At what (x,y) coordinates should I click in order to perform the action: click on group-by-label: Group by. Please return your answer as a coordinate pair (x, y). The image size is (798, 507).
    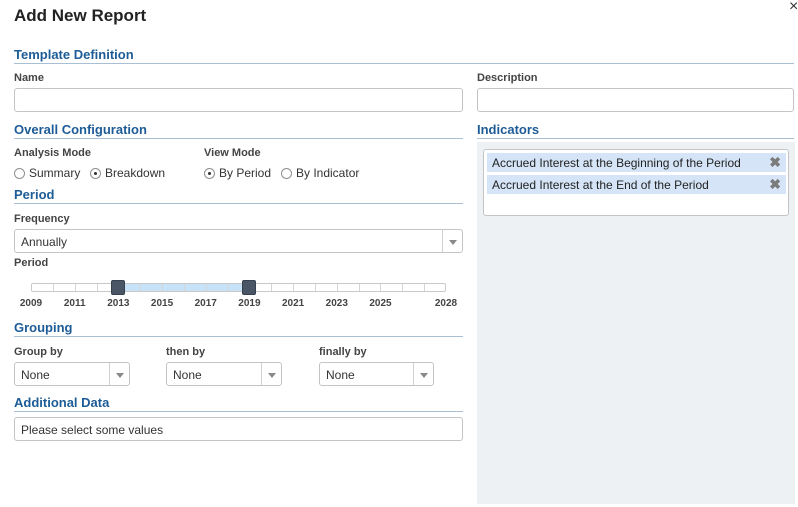
    Looking at the image, I should click on (38, 352).